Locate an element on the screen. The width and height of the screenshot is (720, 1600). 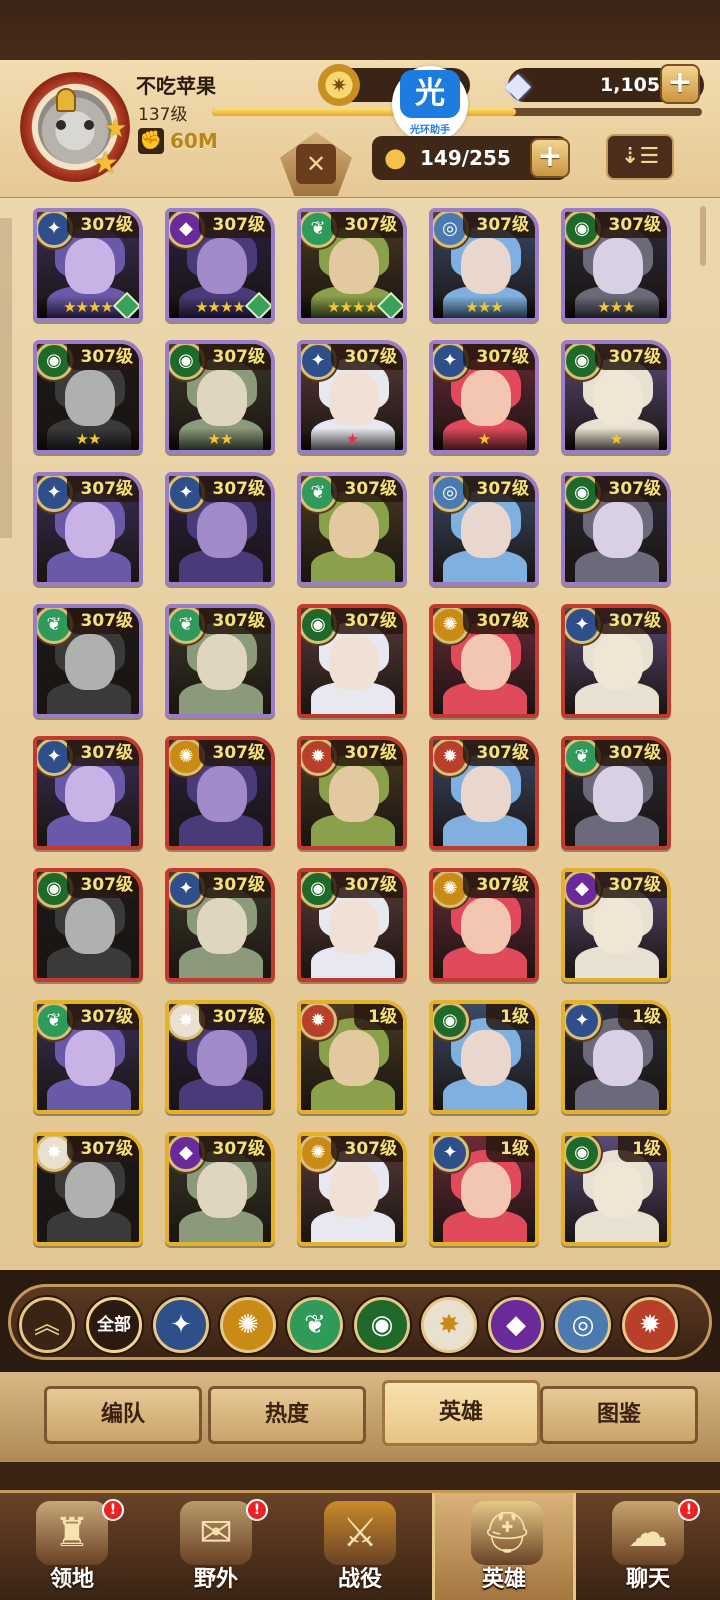
chevron-up-icon: ︽ is located at coordinates (47, 1325).